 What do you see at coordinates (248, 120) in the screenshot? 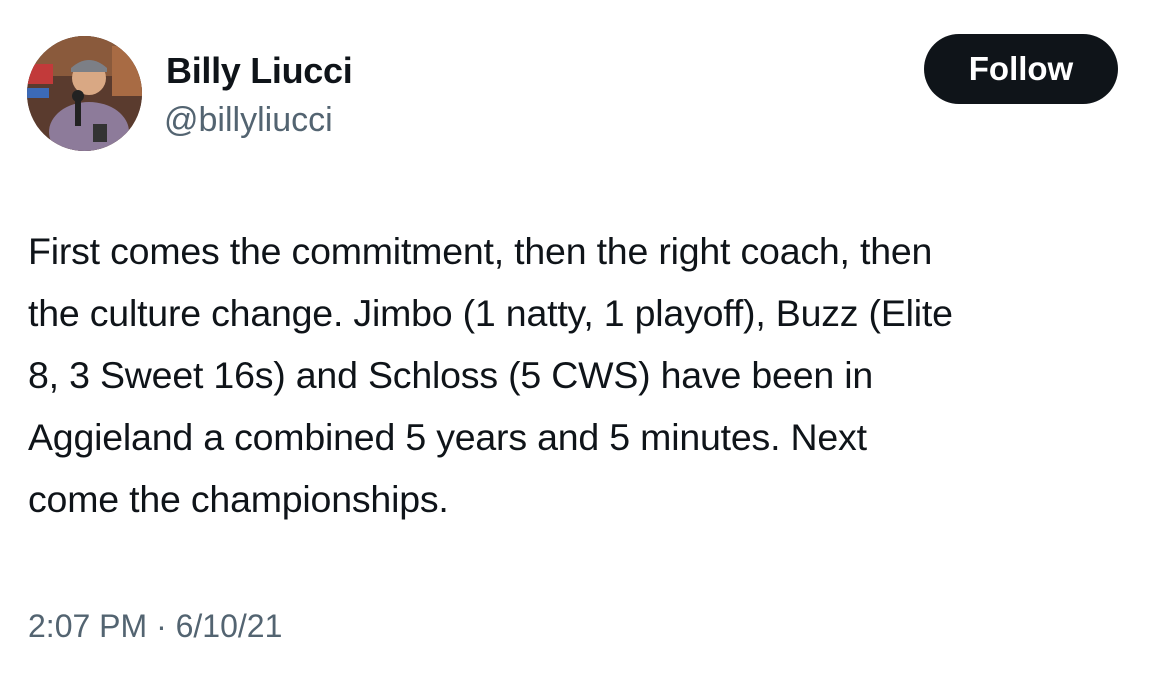
I see `author-handle: @billyliucci` at bounding box center [248, 120].